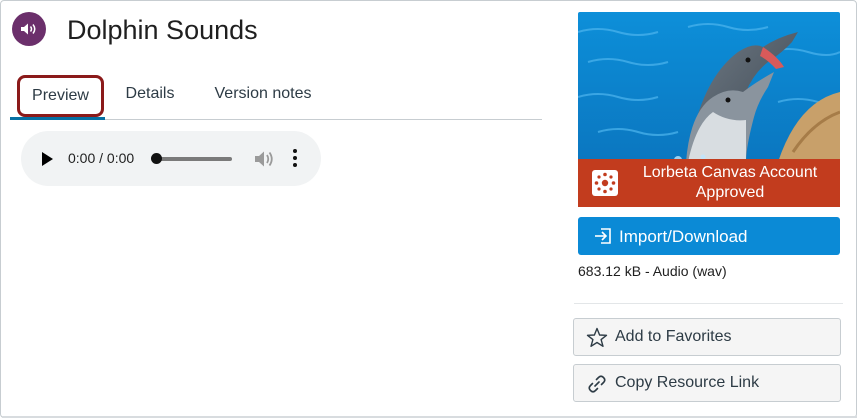 This screenshot has width=857, height=418. Describe the element at coordinates (603, 236) in the screenshot. I see `import-icon` at that location.